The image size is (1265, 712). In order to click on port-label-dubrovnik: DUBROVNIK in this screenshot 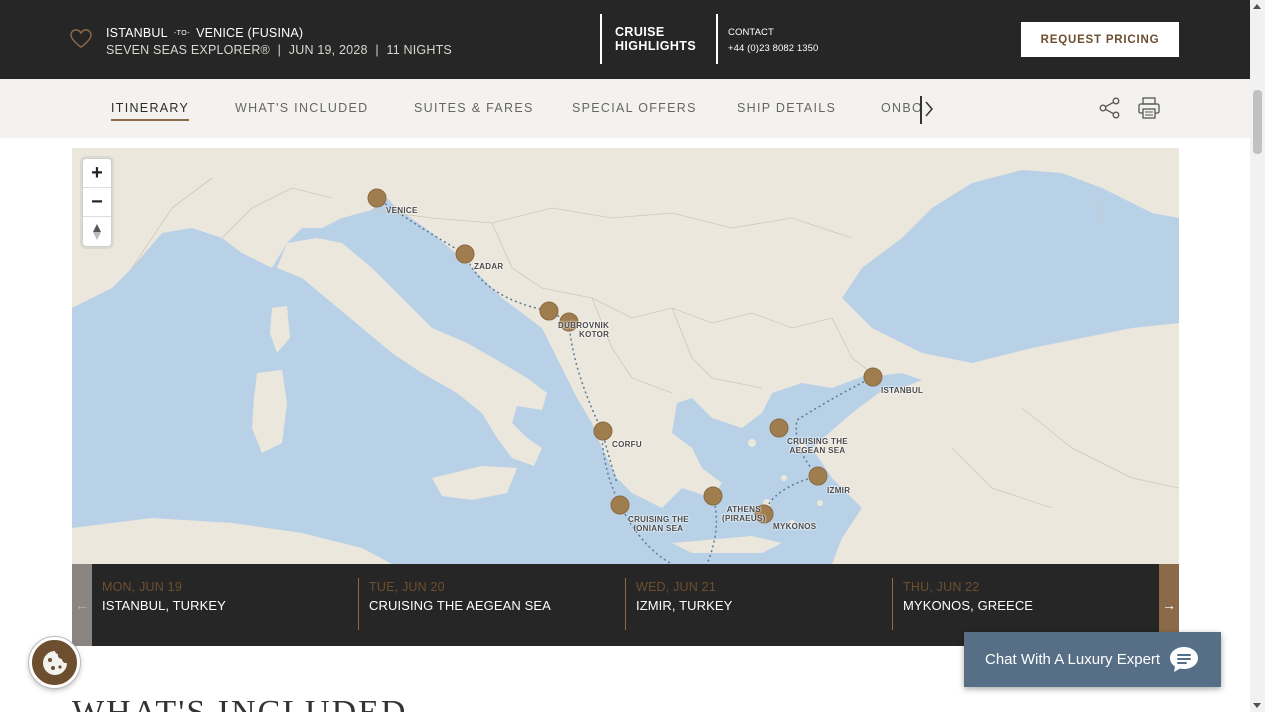, I will do `click(584, 325)`.